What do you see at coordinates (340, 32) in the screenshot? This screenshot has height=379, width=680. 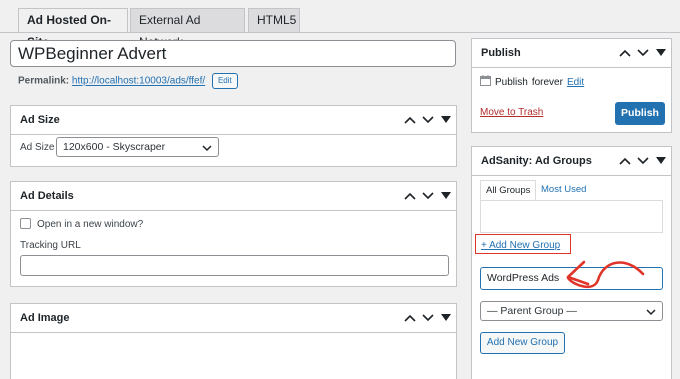 I see `tab-divider` at bounding box center [340, 32].